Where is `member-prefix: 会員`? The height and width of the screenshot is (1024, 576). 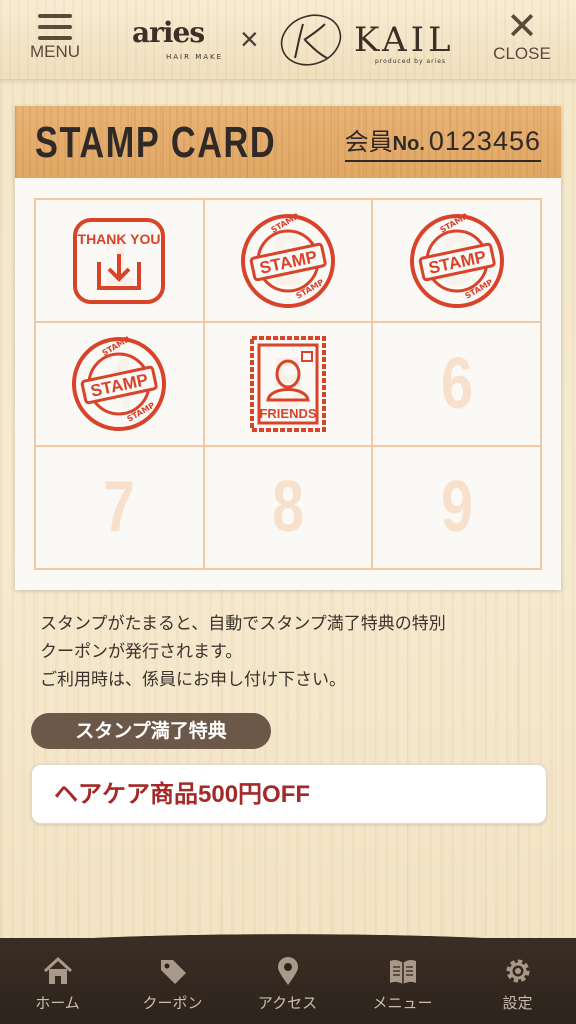
member-prefix: 会員 is located at coordinates (368, 142).